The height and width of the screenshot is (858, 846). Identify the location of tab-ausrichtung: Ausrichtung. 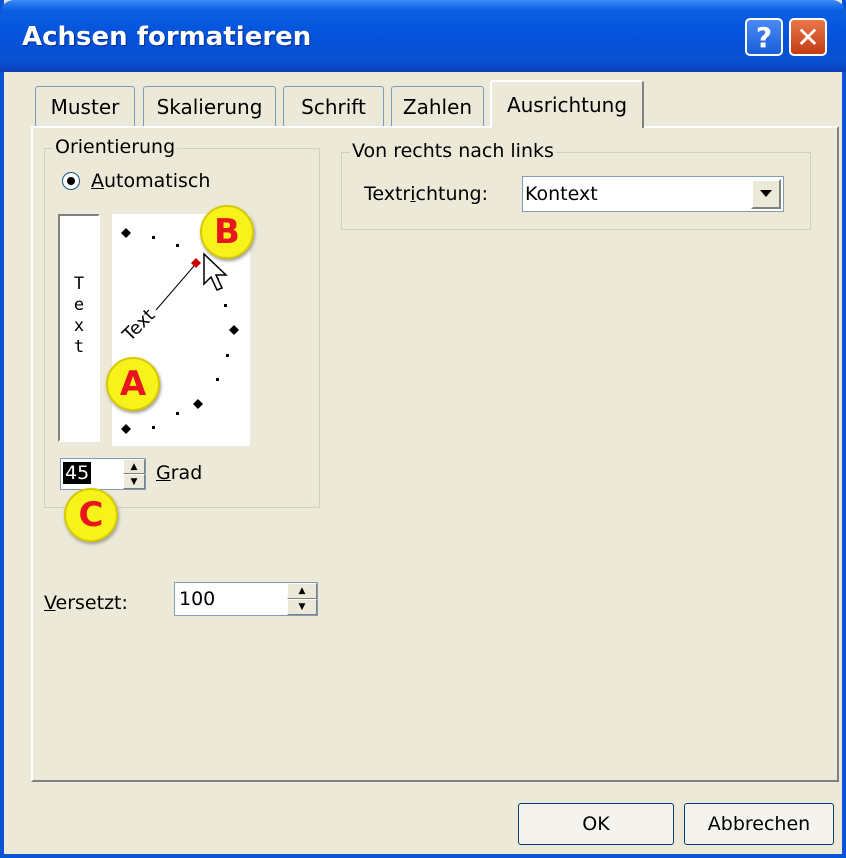
(567, 104).